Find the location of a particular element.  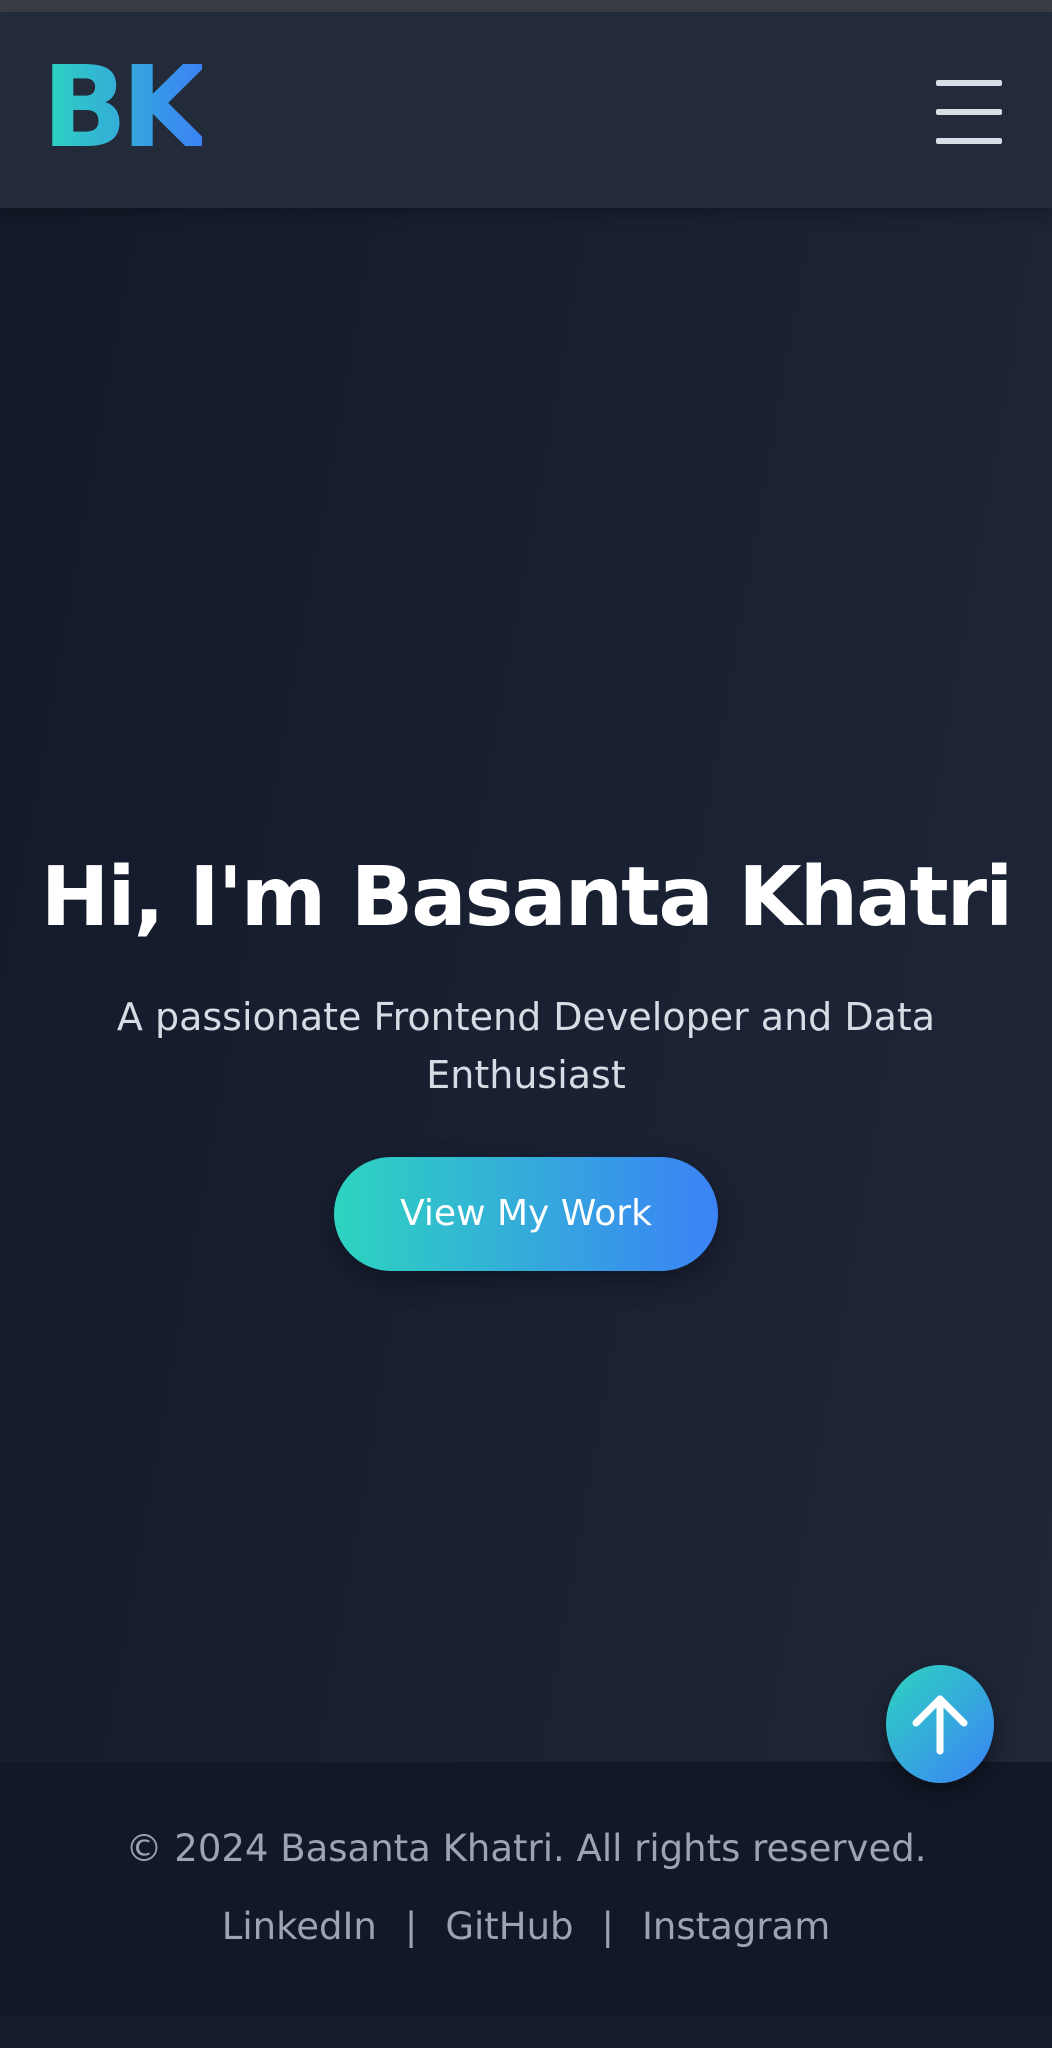

site-header: BK is located at coordinates (526, 110).